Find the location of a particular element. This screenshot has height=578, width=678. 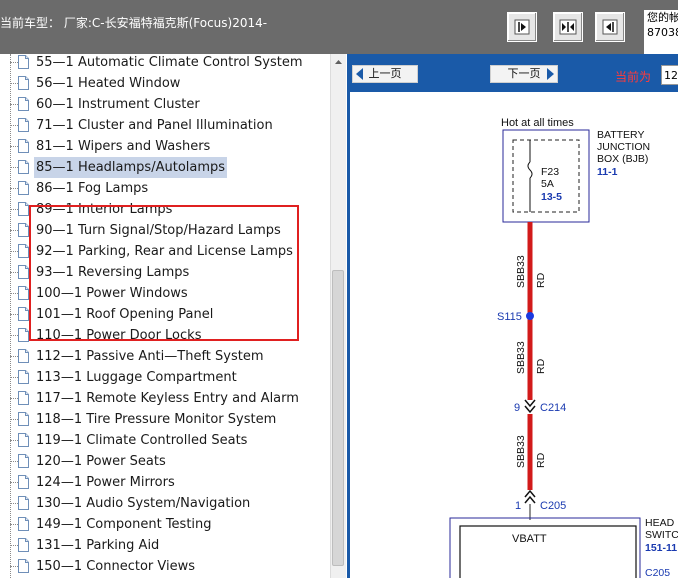

tree-item: 100—1 Power Windows is located at coordinates (170, 293).